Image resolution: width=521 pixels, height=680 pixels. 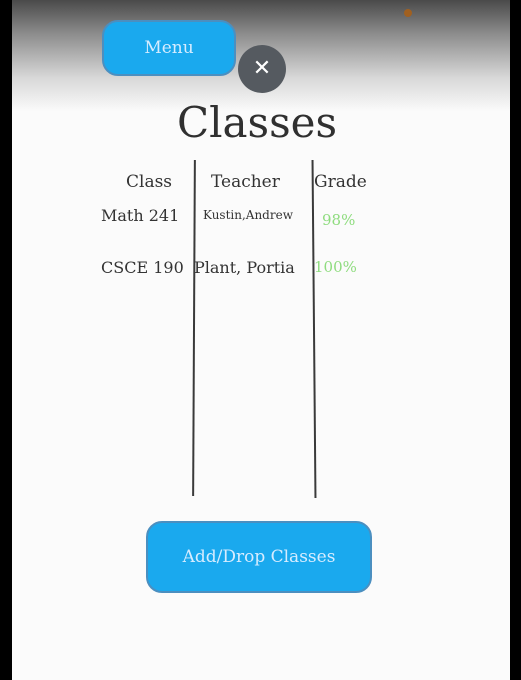 What do you see at coordinates (257, 122) in the screenshot?
I see `page-title: Classes` at bounding box center [257, 122].